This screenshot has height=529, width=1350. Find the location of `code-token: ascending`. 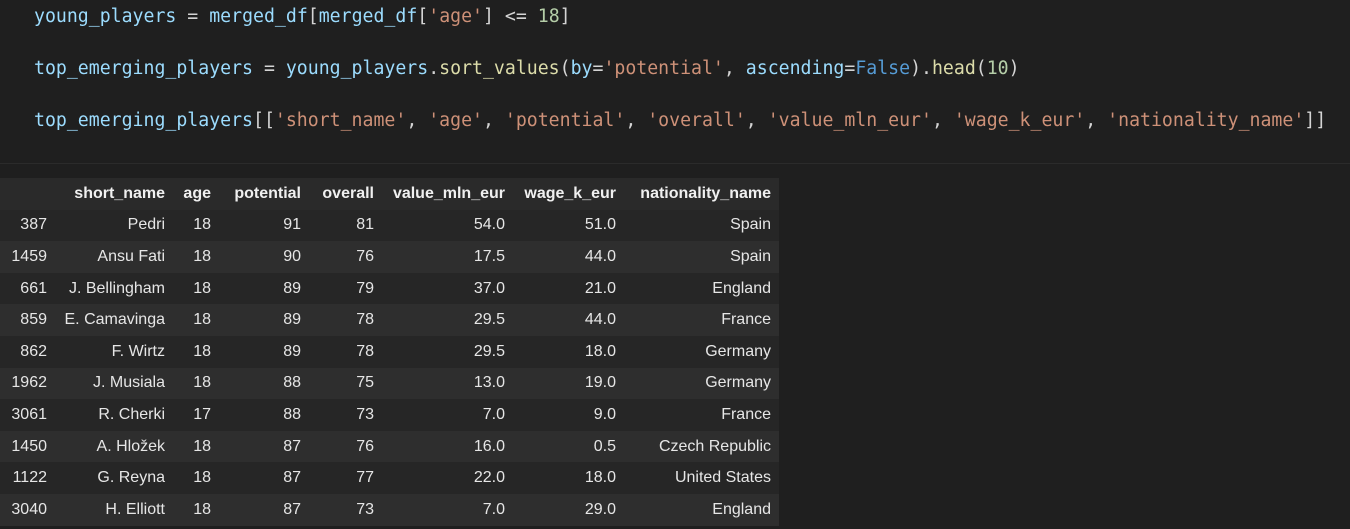

code-token: ascending is located at coordinates (795, 68).